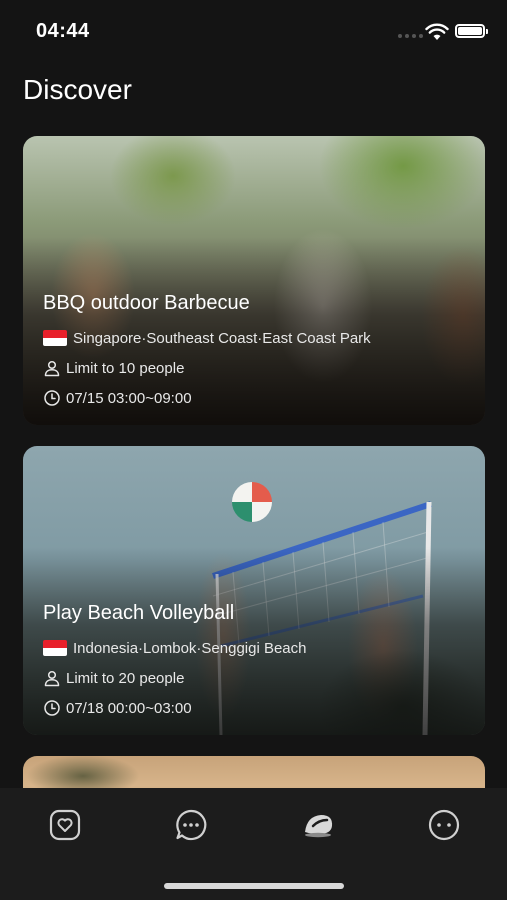 The width and height of the screenshot is (507, 900). I want to click on event-time: 07/15 03:00~09:00, so click(129, 398).